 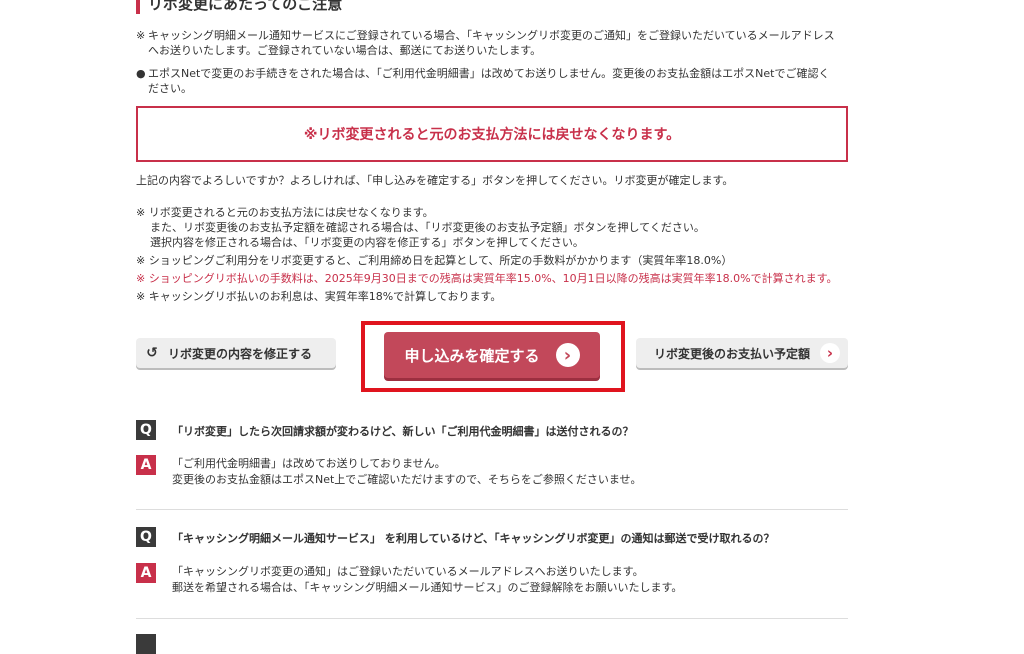 What do you see at coordinates (170, 88) in the screenshot?
I see `note-text: ださい。` at bounding box center [170, 88].